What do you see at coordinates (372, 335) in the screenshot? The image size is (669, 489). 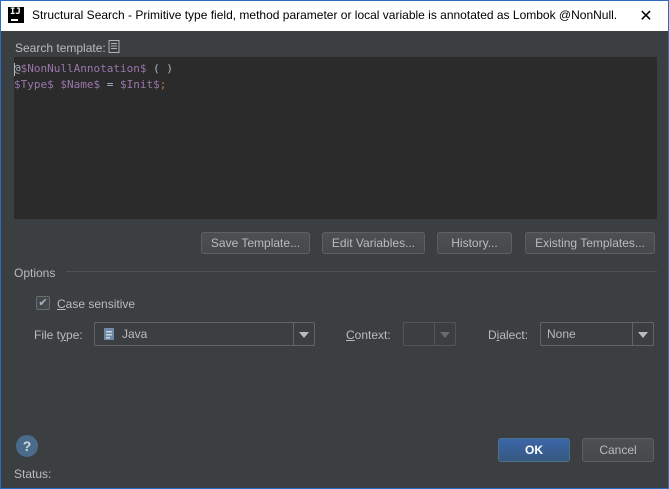 I see `context-label-post: ontext:` at bounding box center [372, 335].